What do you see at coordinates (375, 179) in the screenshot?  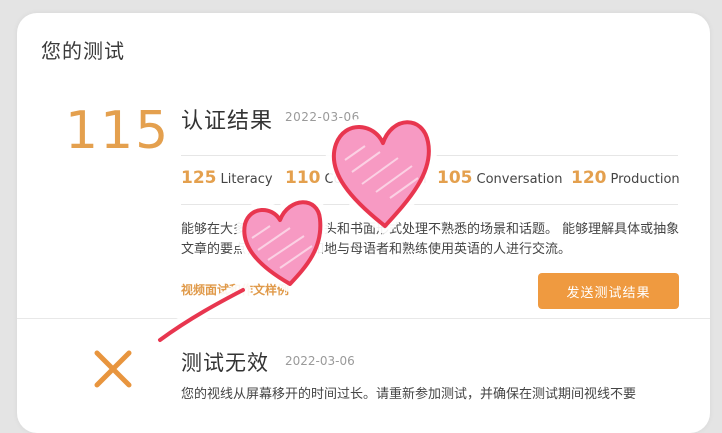 I see `subscore-label: Comprehension` at bounding box center [375, 179].